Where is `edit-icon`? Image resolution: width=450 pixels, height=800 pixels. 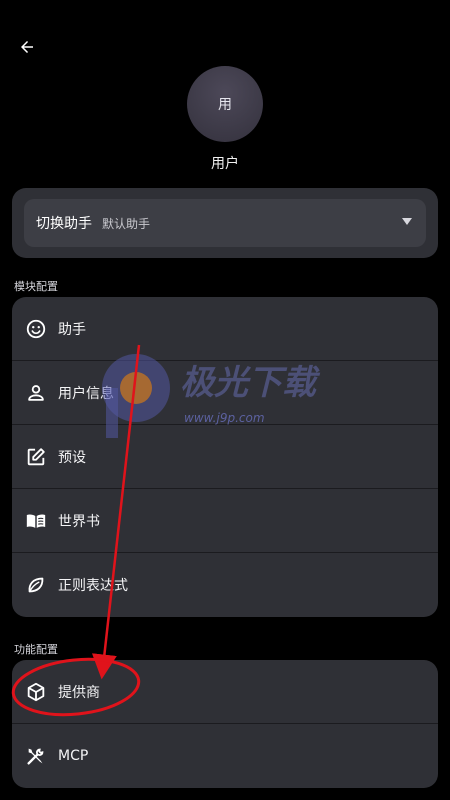 edit-icon is located at coordinates (36, 457).